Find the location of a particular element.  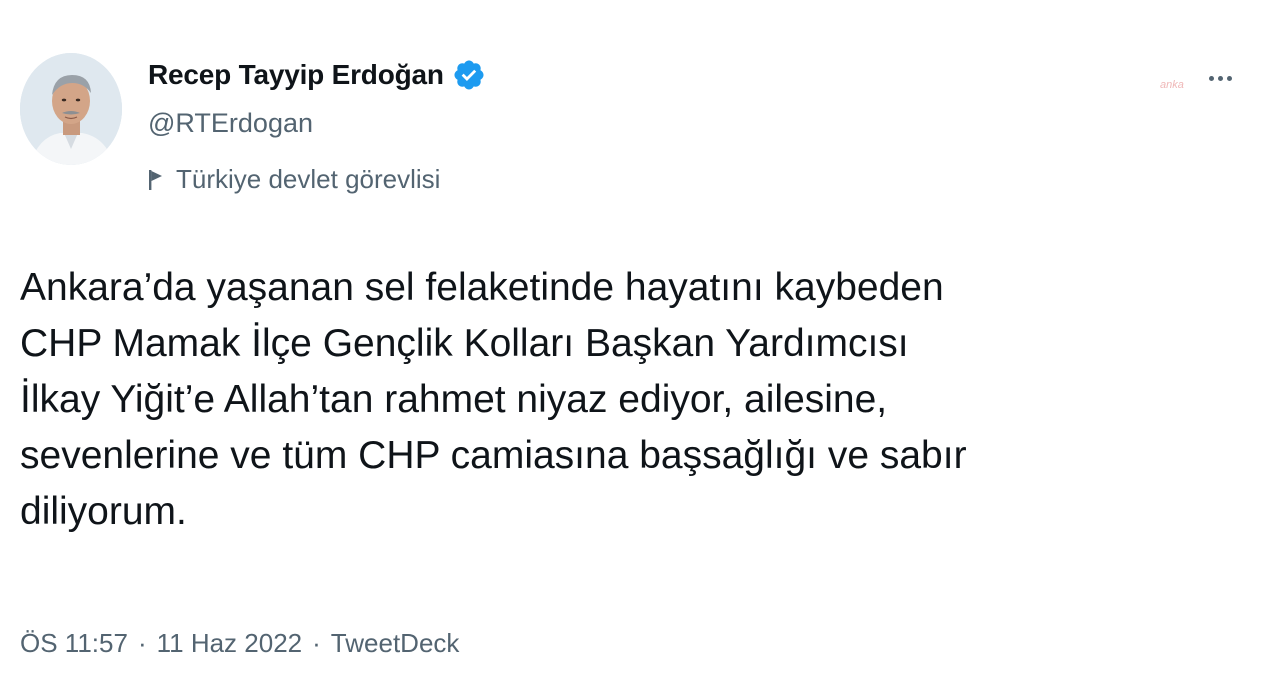

author-name-row: Recep Tayyip Erdoğan is located at coordinates (317, 75).